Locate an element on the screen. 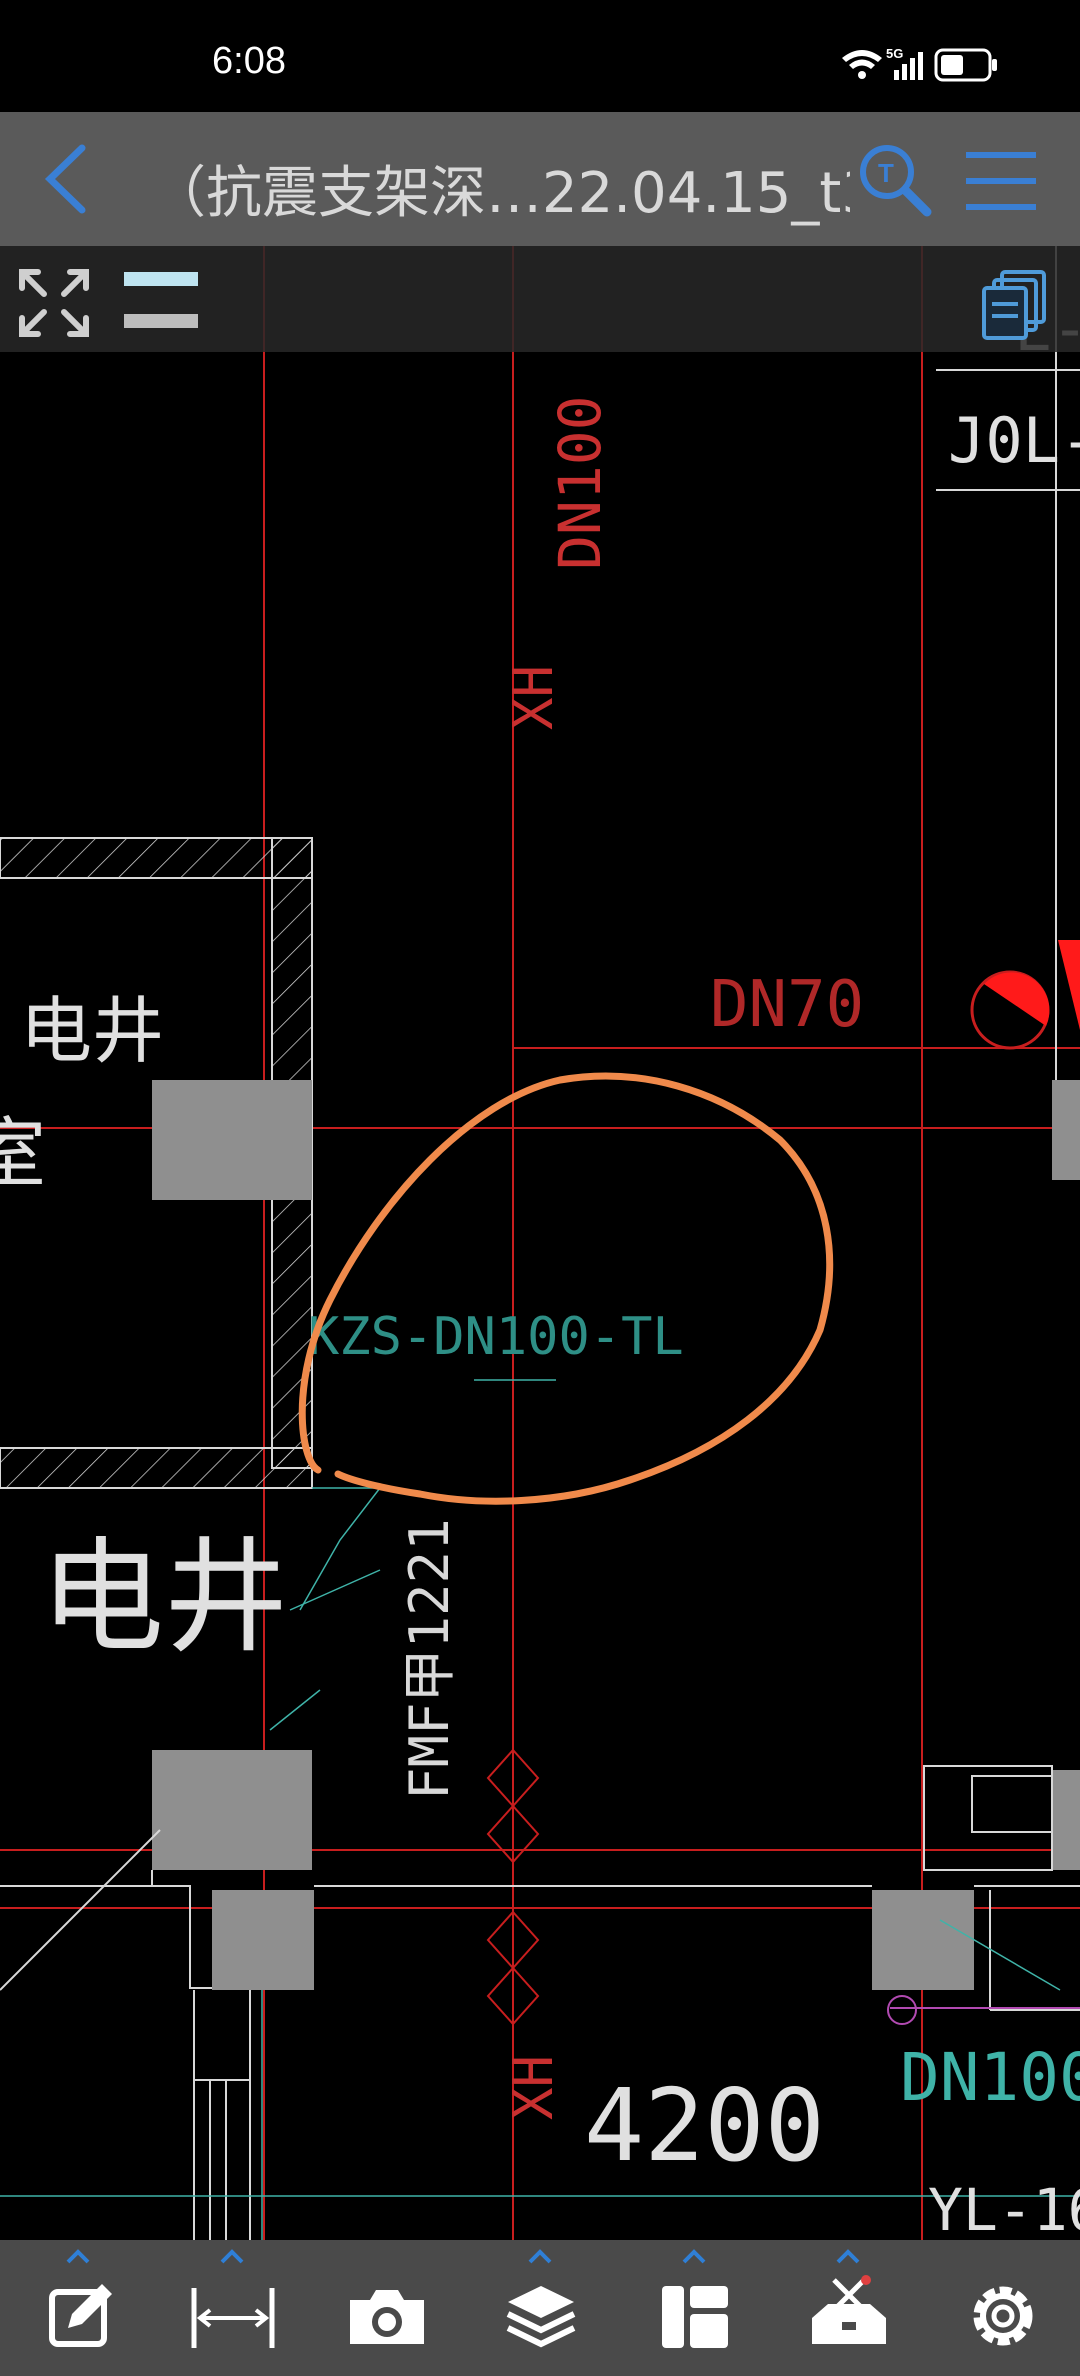 This screenshot has height=2376, width=1080. measure-button is located at coordinates (233, 2308).